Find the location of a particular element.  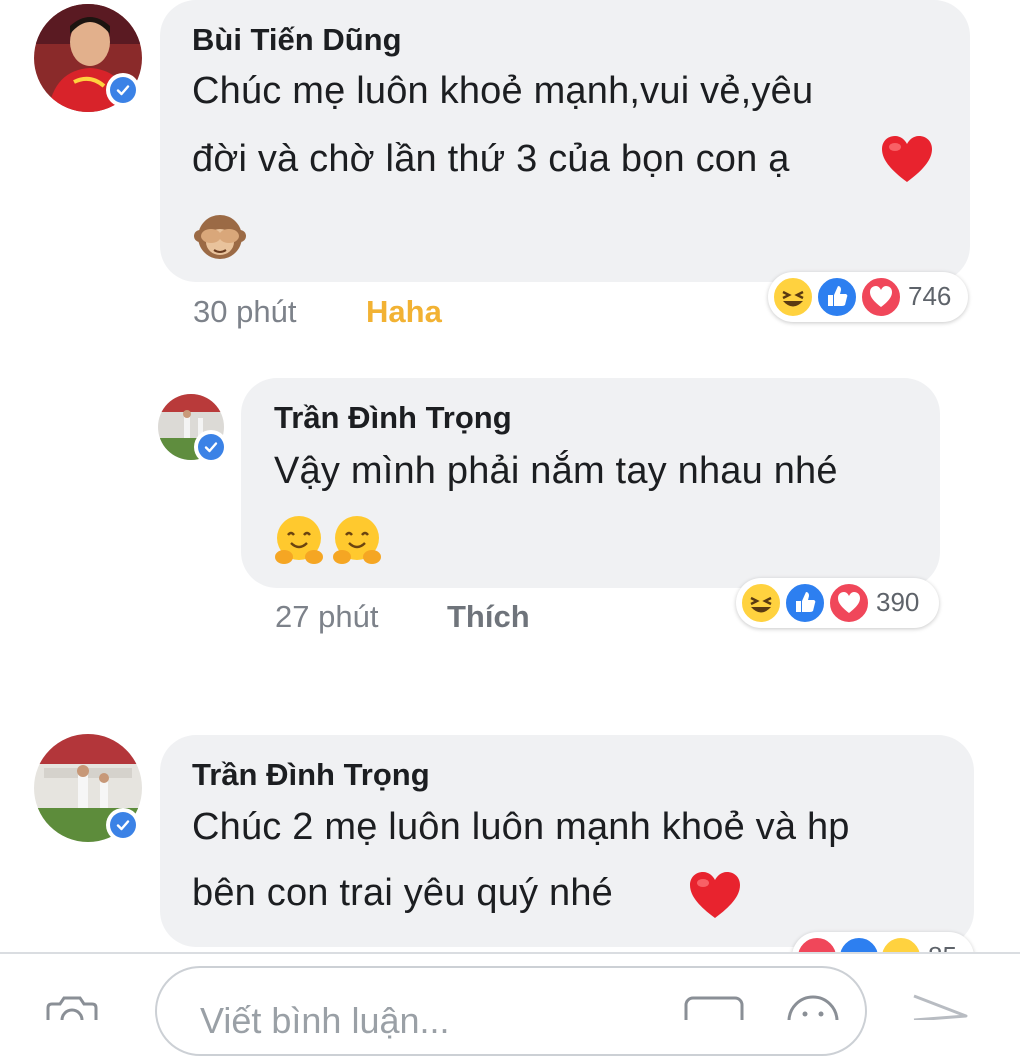

comment-timestamp: 30 phút is located at coordinates (245, 311).